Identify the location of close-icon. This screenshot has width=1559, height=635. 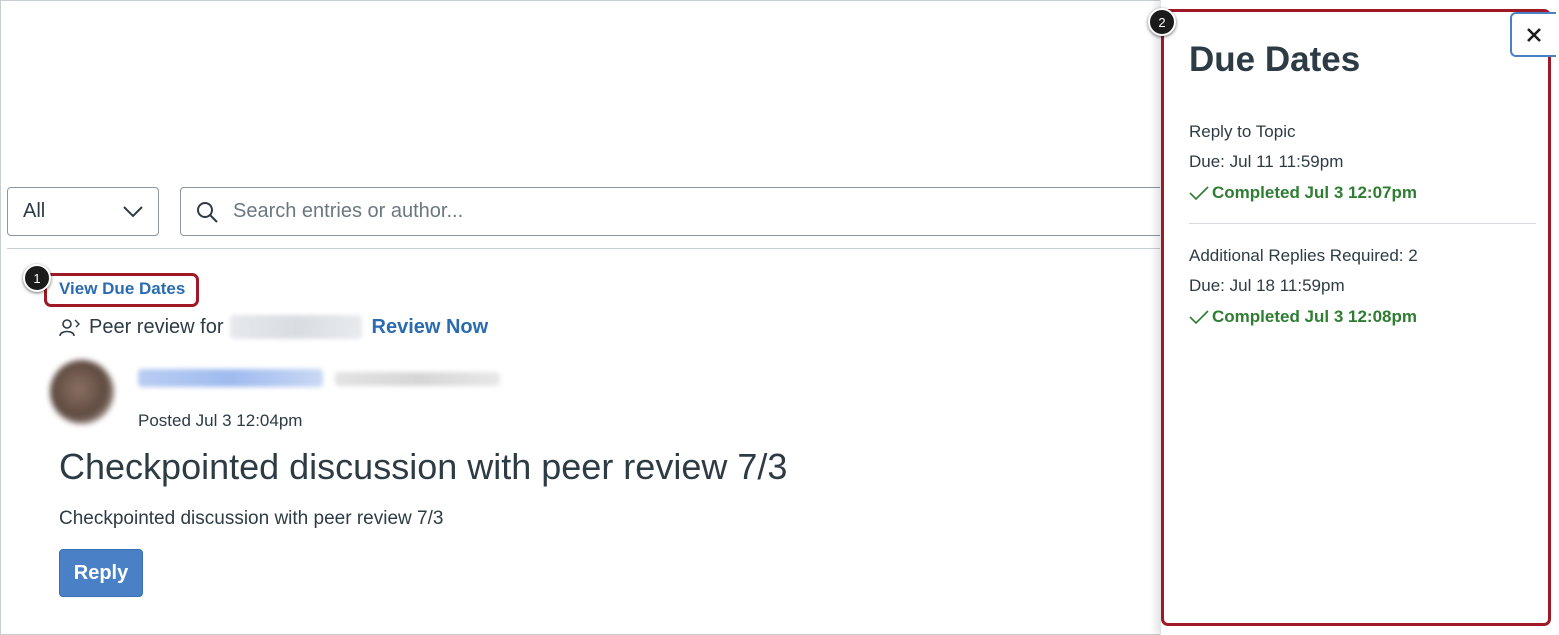
(1534, 34).